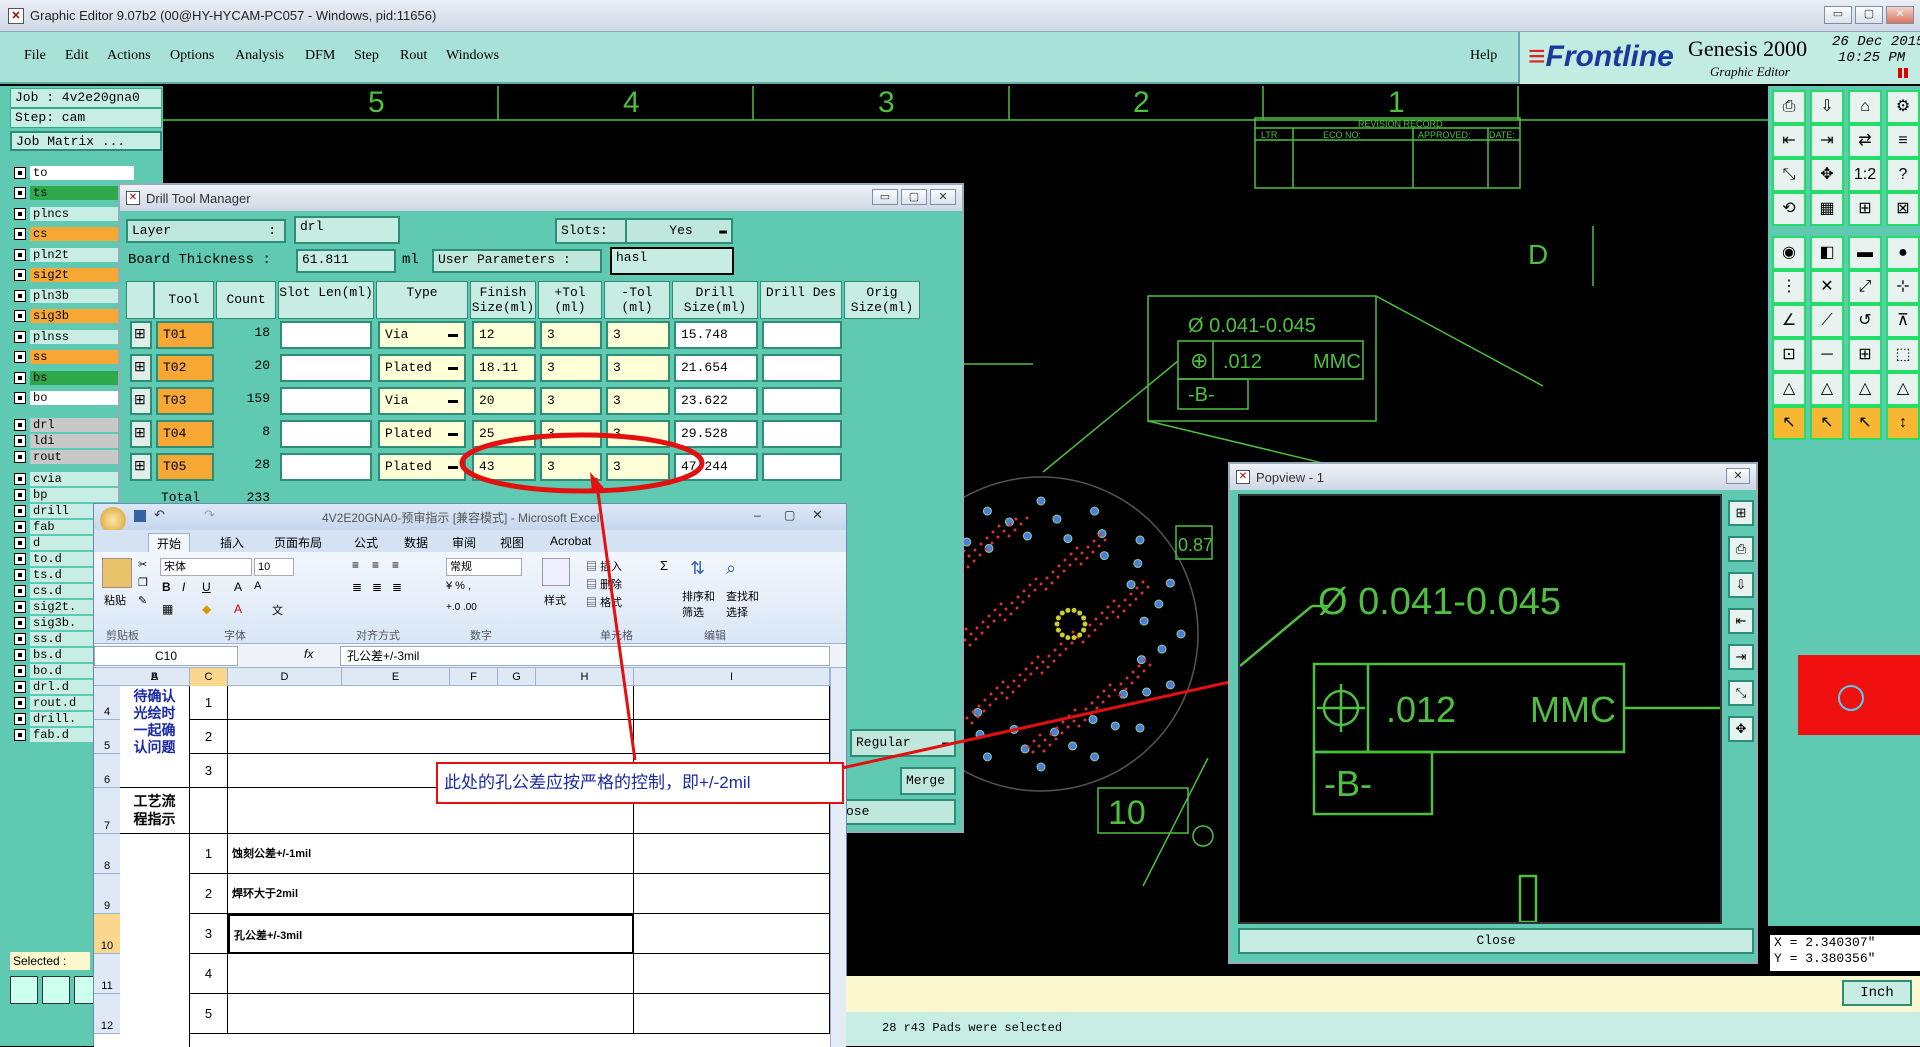  What do you see at coordinates (1869, 15) in the screenshot?
I see `maximize-button: ▢` at bounding box center [1869, 15].